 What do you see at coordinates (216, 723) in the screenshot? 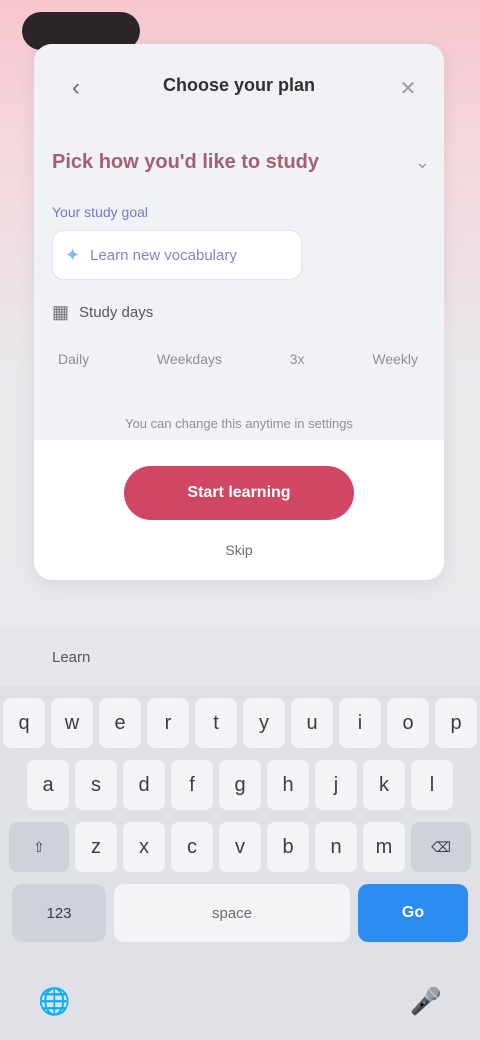
I see `key: t` at bounding box center [216, 723].